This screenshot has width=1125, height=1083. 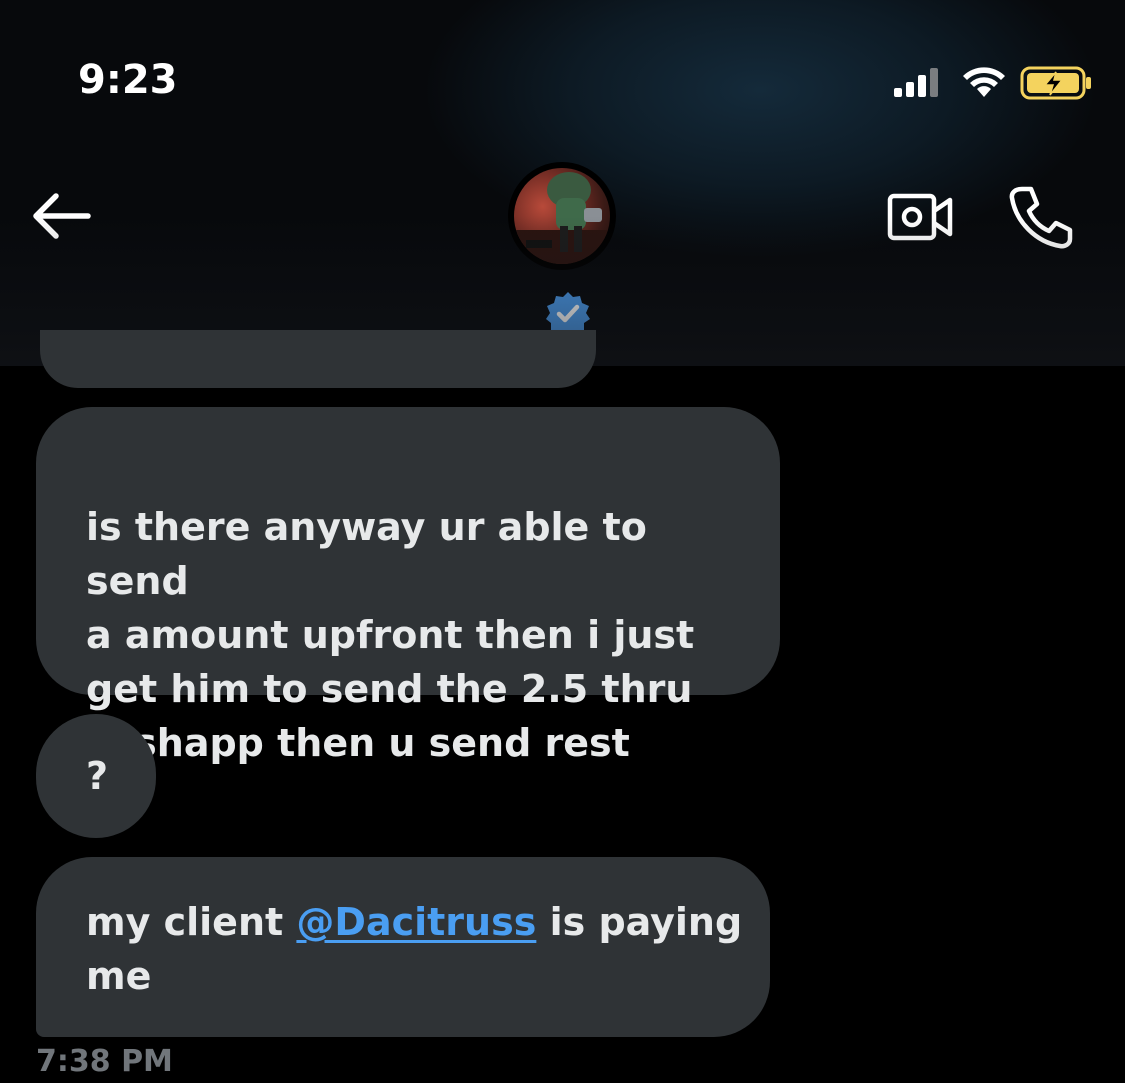 I want to click on message-timestamp: 7:38 PM, so click(x=104, y=1061).